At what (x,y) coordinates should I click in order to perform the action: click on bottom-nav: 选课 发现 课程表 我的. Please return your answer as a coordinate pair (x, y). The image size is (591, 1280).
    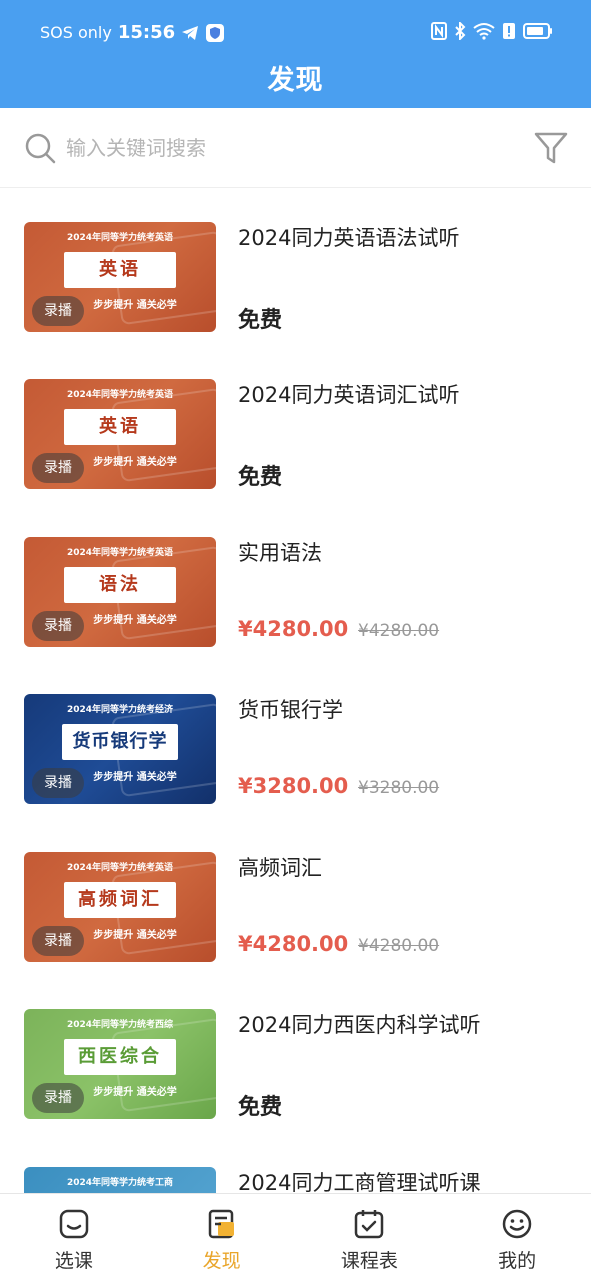
    Looking at the image, I should click on (295, 1236).